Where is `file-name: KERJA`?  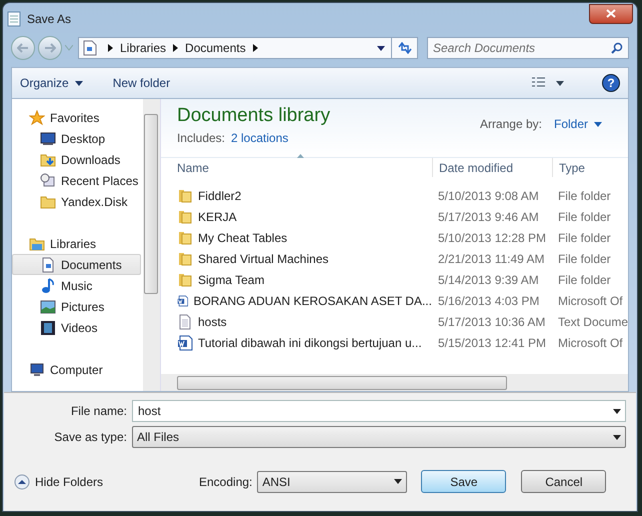
file-name: KERJA is located at coordinates (217, 217).